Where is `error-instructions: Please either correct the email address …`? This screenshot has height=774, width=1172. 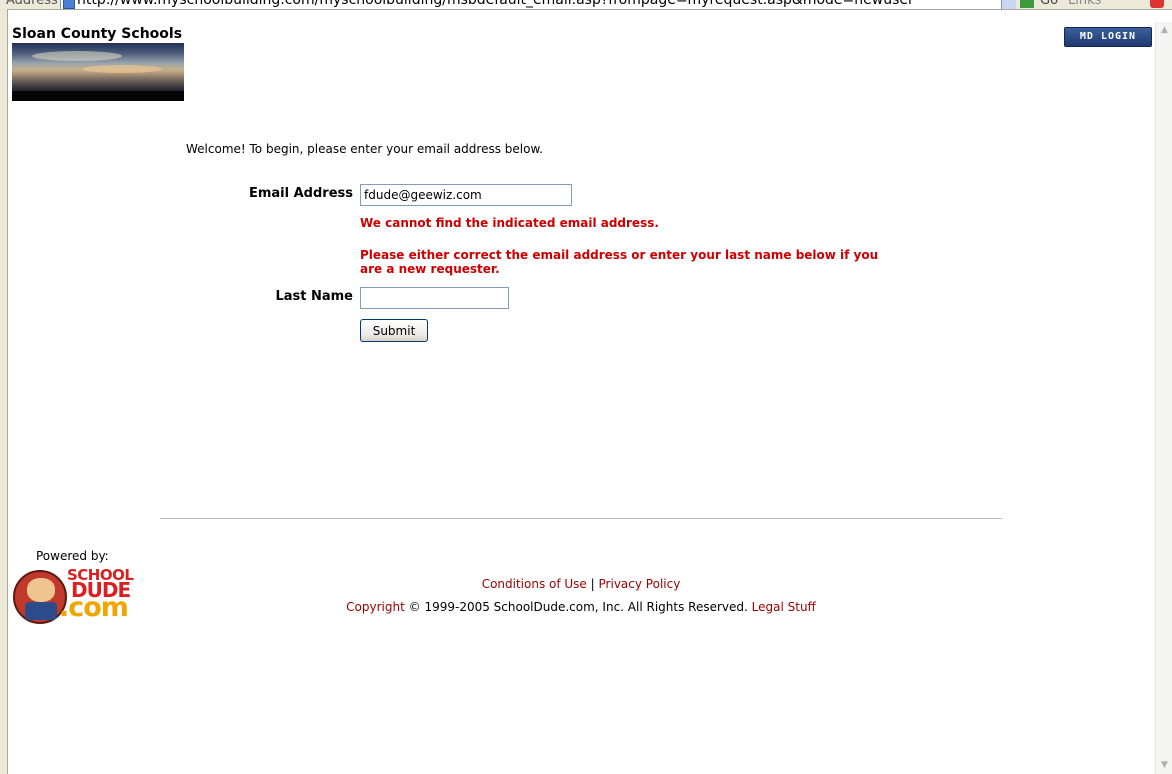 error-instructions: Please either correct the email address … is located at coordinates (619, 262).